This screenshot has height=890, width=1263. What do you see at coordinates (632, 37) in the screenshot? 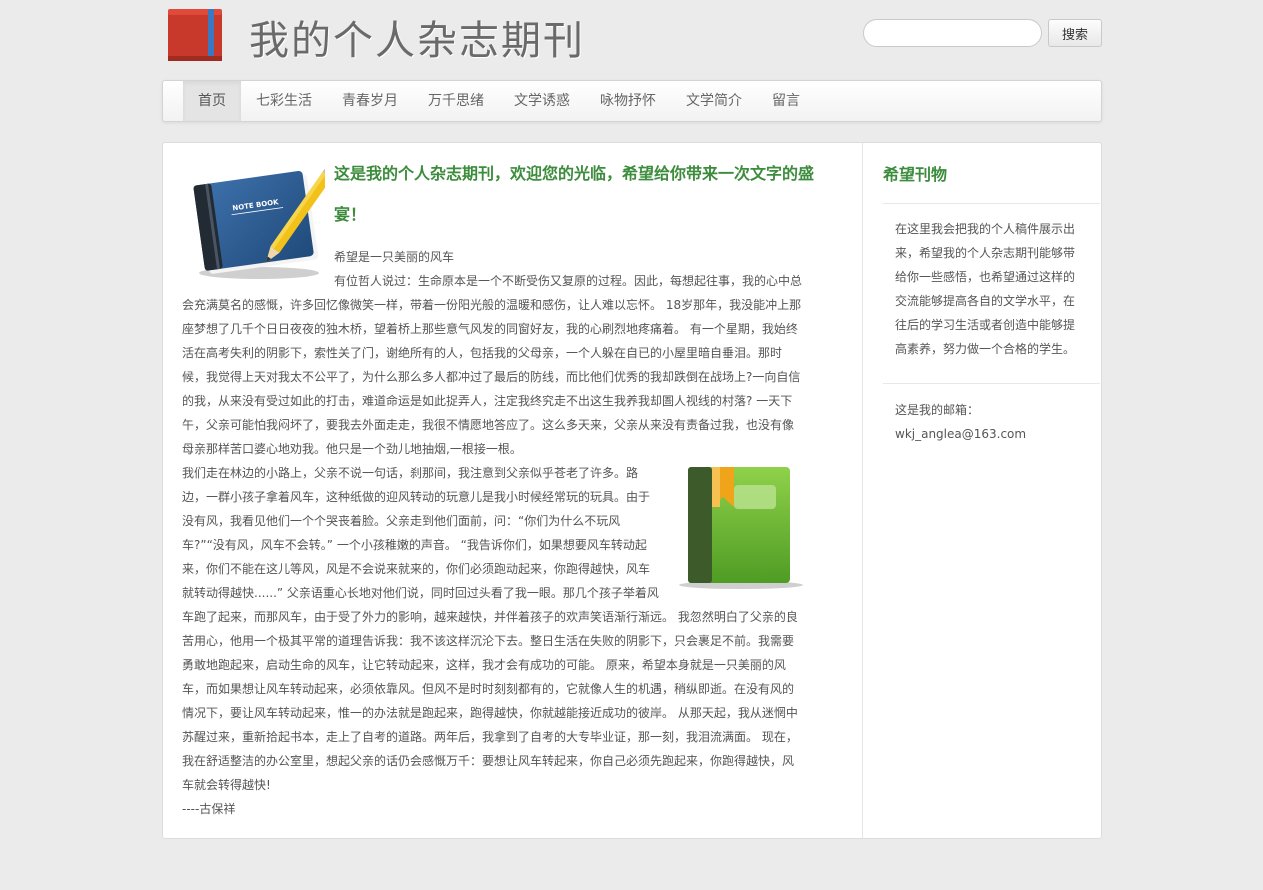
I see `site-header: 我的个人杂志期刊 搜索` at bounding box center [632, 37].